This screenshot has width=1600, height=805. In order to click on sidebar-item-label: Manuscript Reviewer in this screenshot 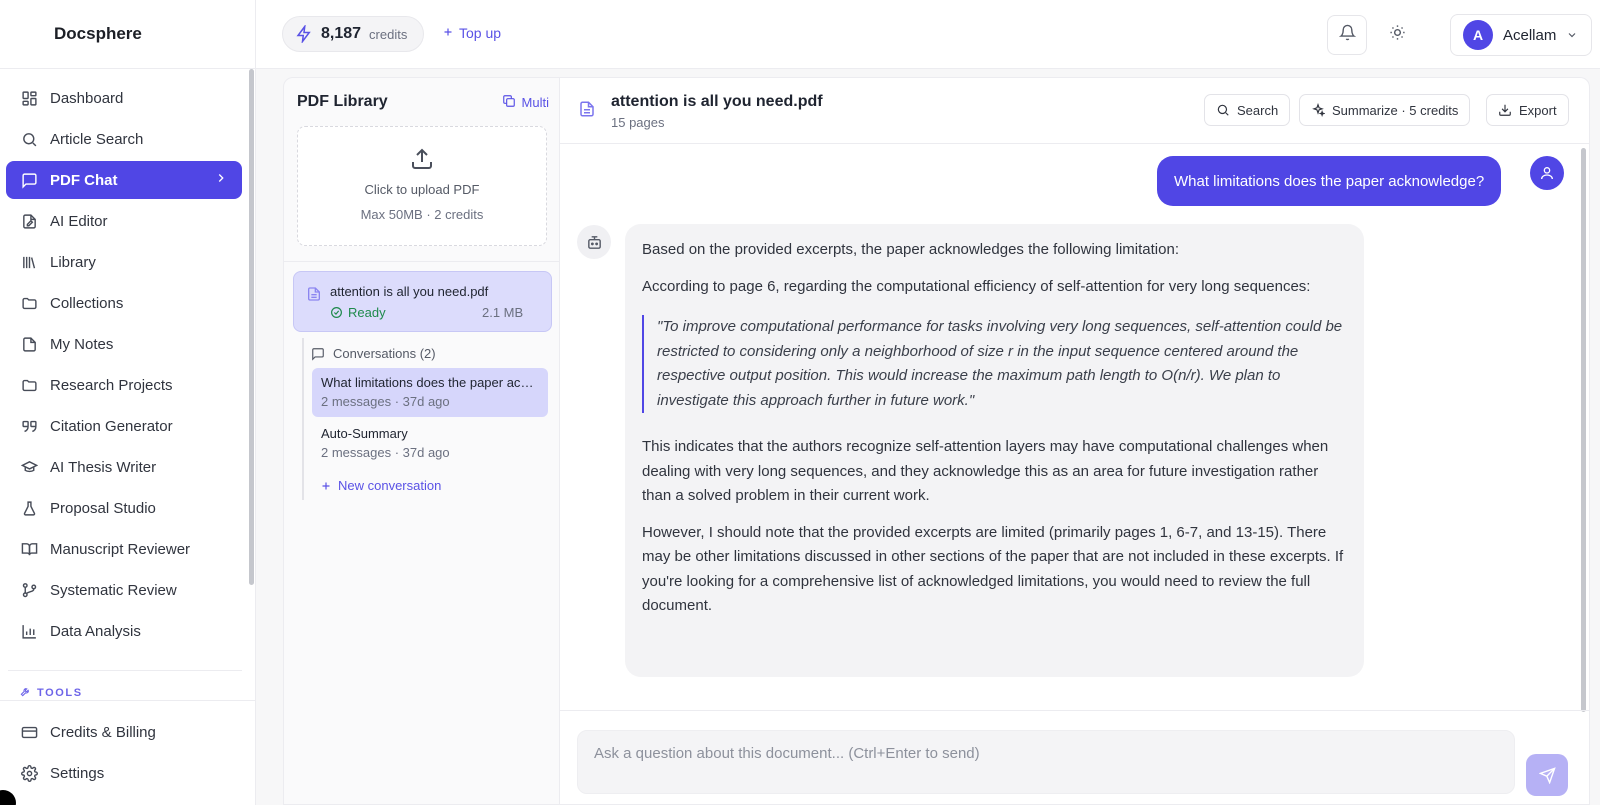, I will do `click(120, 549)`.